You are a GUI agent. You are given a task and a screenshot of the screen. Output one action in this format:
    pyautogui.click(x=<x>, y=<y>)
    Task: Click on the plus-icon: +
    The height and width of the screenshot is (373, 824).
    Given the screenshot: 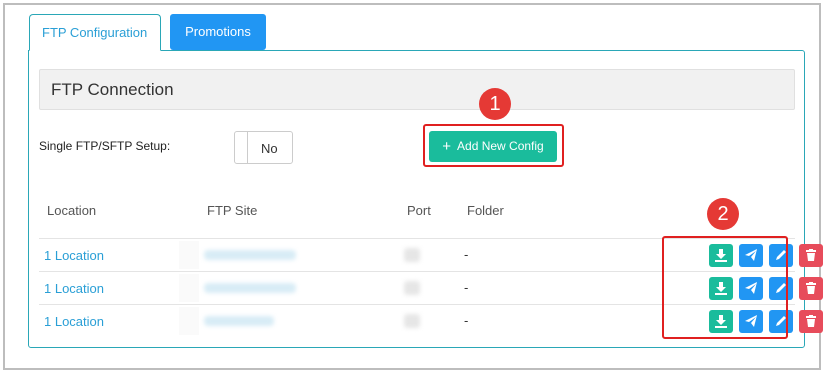 What is the action you would take?
    pyautogui.click(x=447, y=146)
    